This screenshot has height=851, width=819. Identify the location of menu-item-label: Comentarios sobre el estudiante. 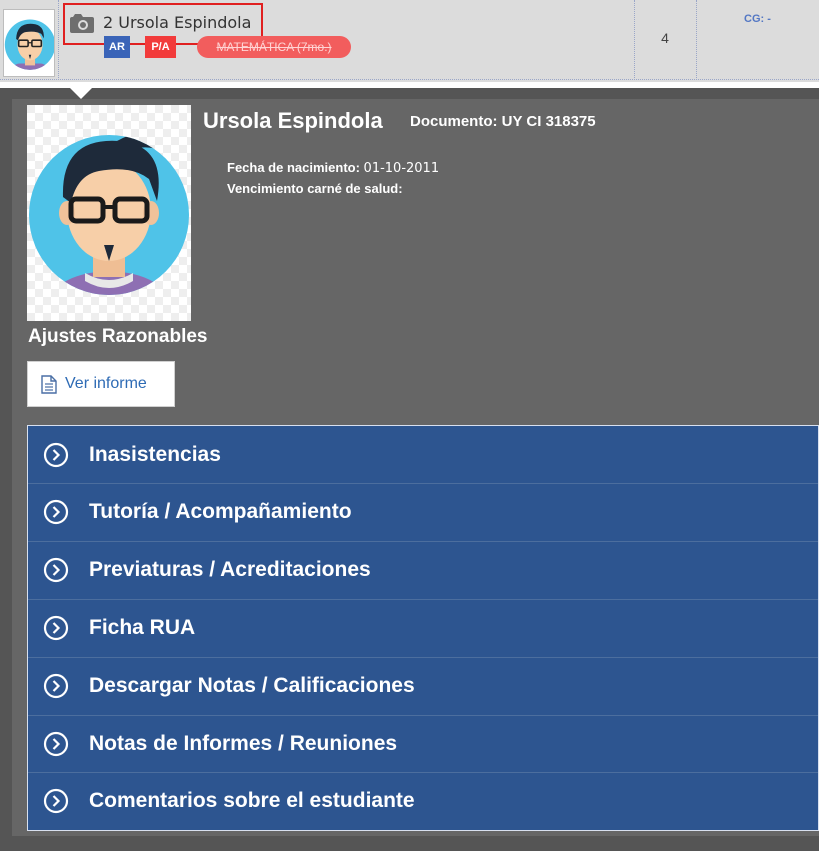
(252, 800).